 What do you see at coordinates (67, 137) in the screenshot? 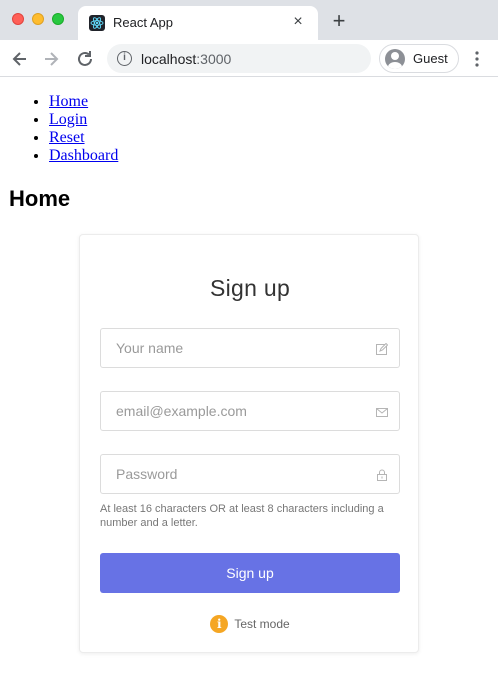
I see `reset-link: Reset` at bounding box center [67, 137].